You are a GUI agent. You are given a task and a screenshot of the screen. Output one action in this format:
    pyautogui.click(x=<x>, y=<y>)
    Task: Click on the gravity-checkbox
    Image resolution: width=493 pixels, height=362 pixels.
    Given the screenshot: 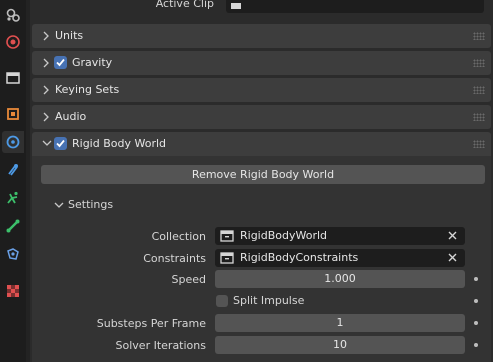 What is the action you would take?
    pyautogui.click(x=60, y=62)
    